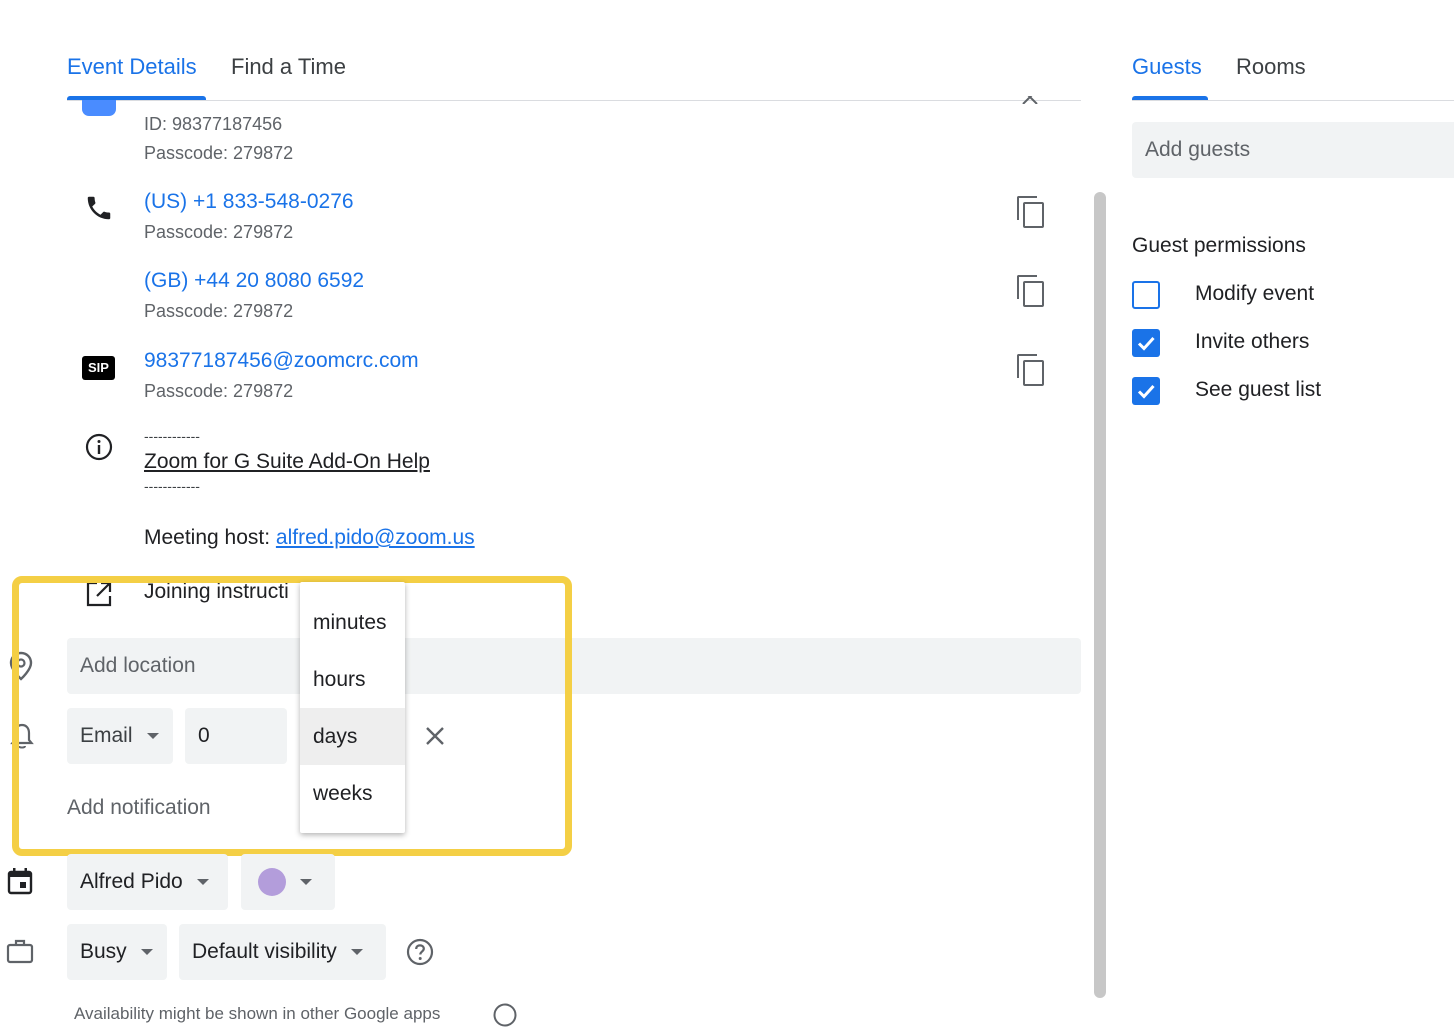 The width and height of the screenshot is (1454, 1032). Describe the element at coordinates (292, 716) in the screenshot. I see `highlight-annotation-box` at that location.